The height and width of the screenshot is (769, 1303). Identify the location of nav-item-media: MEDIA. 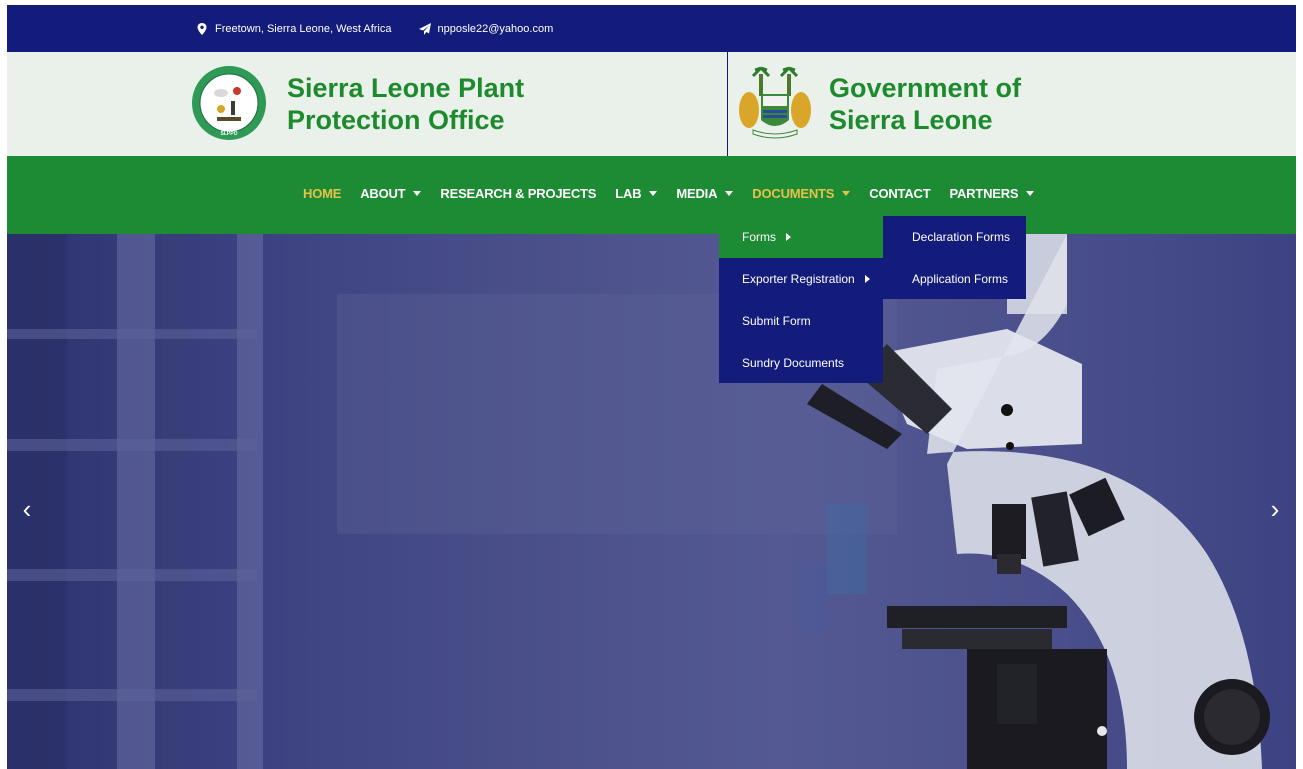
(705, 193).